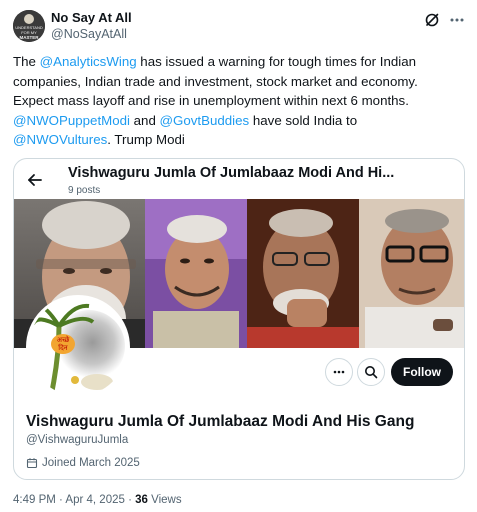  Describe the element at coordinates (205, 120) in the screenshot. I see `mention-link: @GovtBuddies` at that location.